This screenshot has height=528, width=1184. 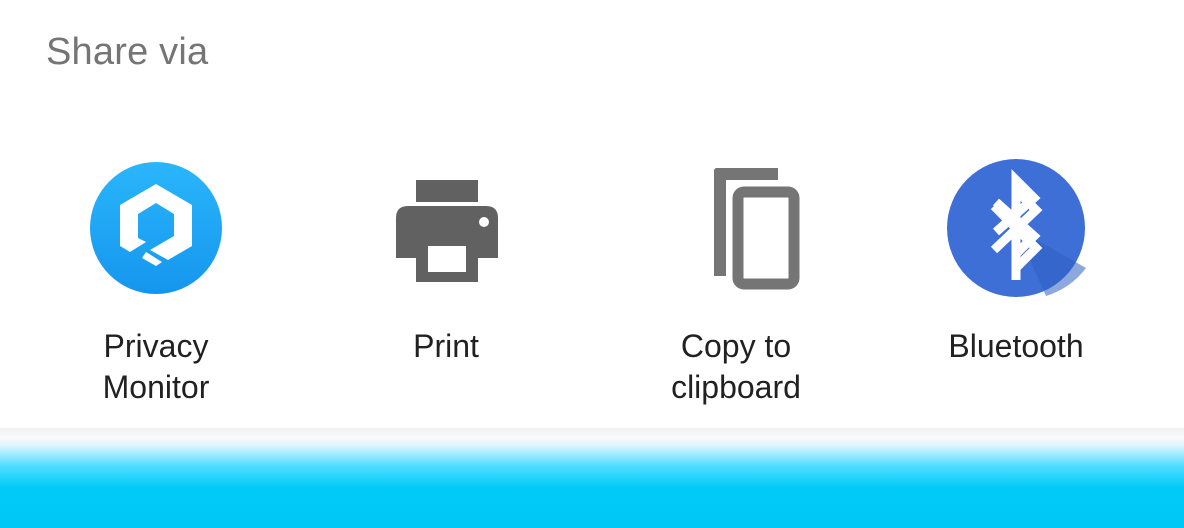 I want to click on share-target-print: Print, so click(x=446, y=285).